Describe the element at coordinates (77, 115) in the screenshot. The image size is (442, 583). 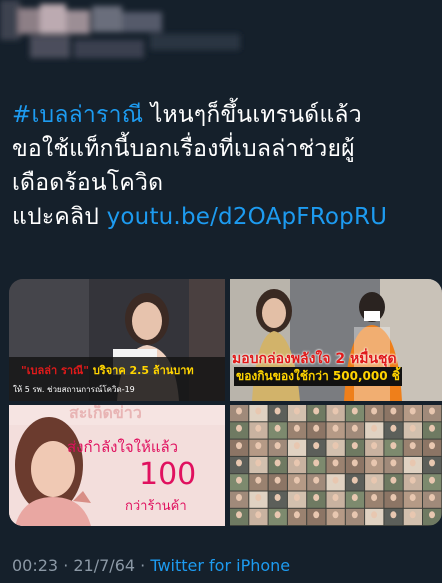
I see `hashtag-link: #เบลล่าราณี` at that location.